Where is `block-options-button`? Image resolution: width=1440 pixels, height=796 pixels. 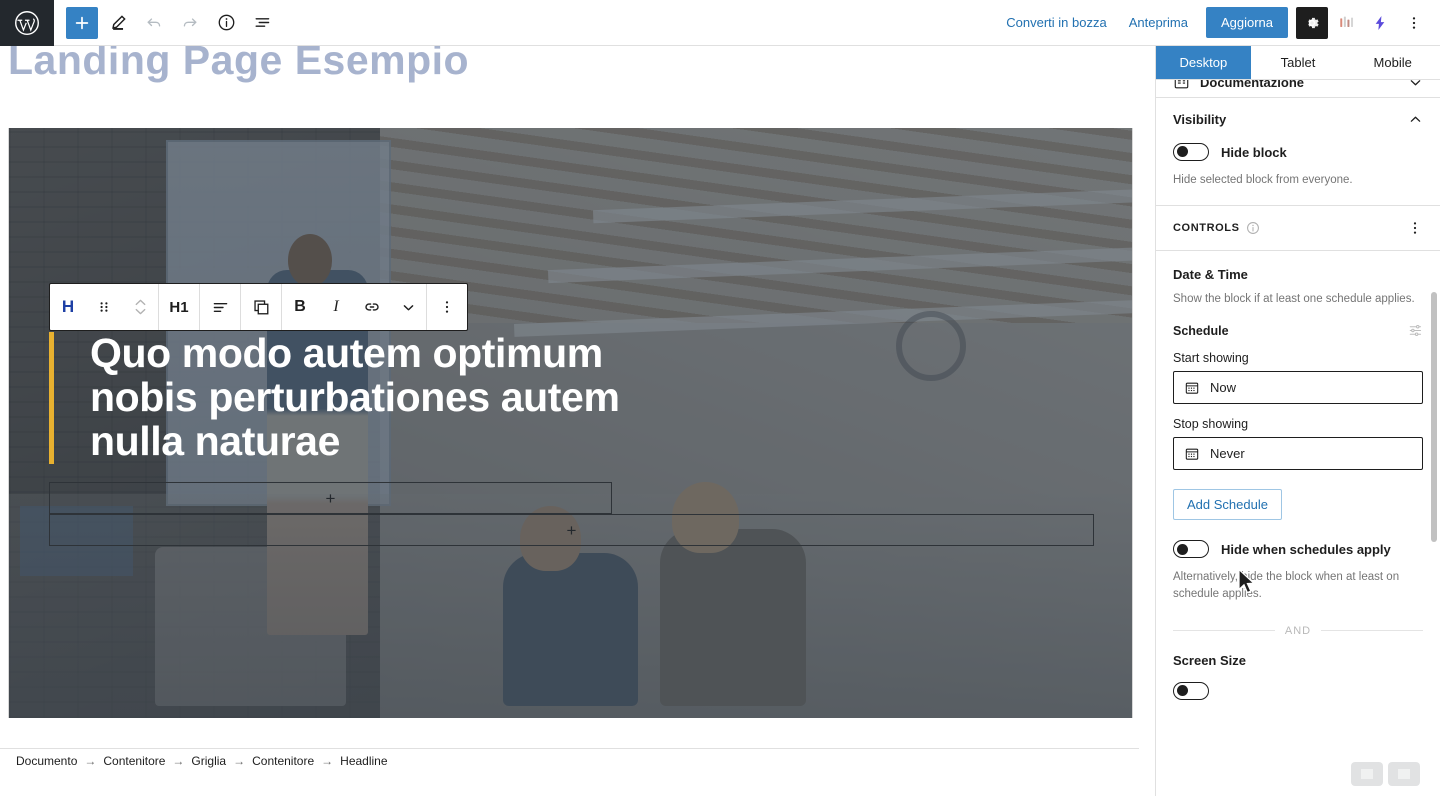 block-options-button is located at coordinates (447, 307).